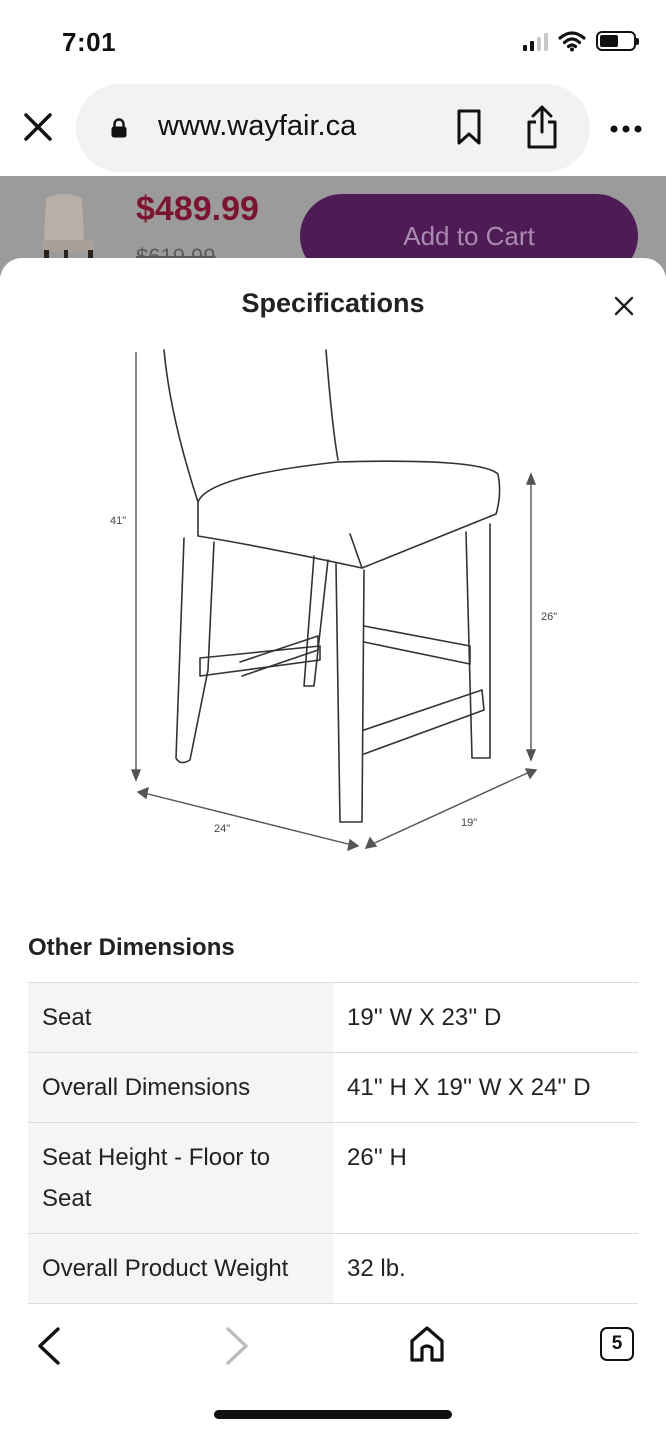 This screenshot has width=666, height=1440. I want to click on dimension-value: 26'' H, so click(377, 1157).